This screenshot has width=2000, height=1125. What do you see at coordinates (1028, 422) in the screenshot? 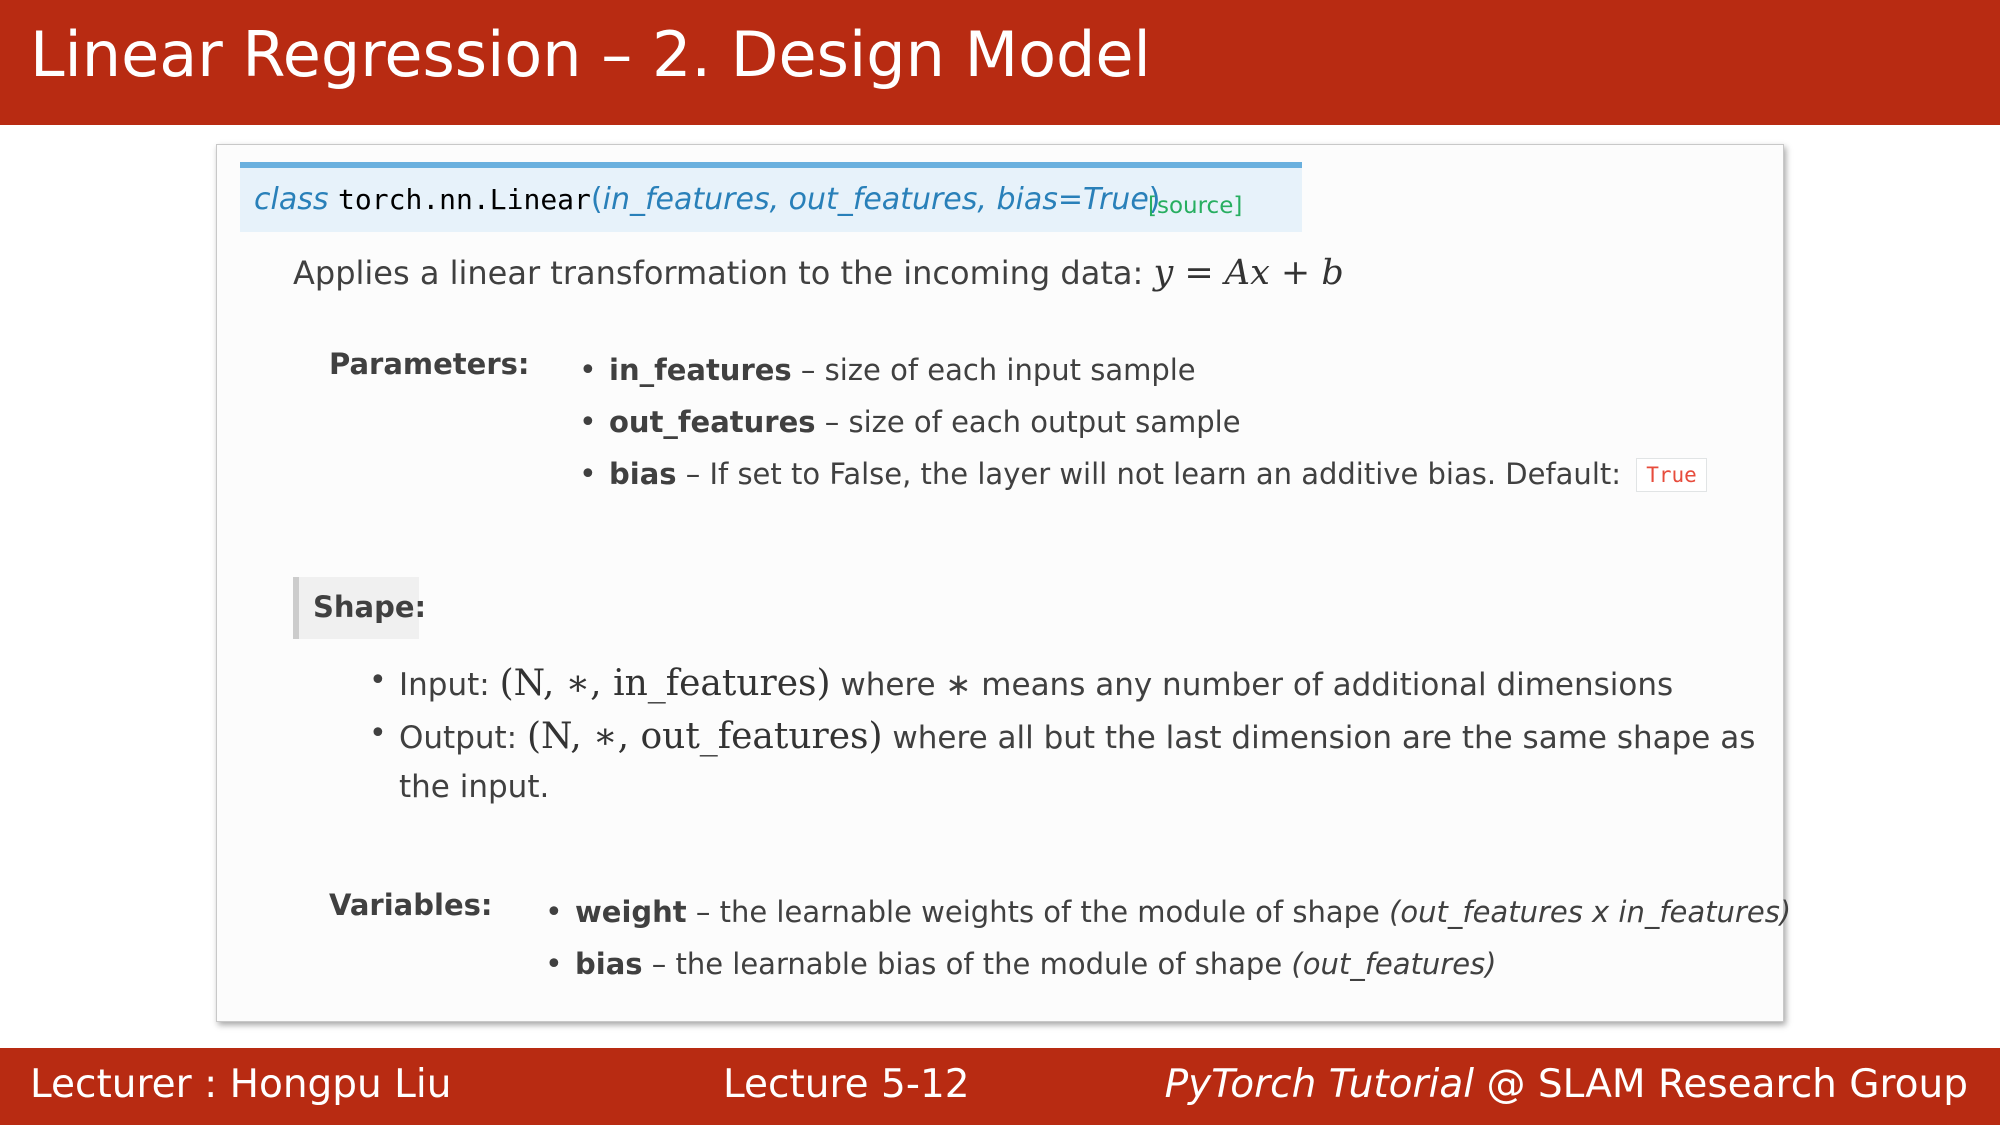
I see `param-desc: – size of each output sample` at bounding box center [1028, 422].